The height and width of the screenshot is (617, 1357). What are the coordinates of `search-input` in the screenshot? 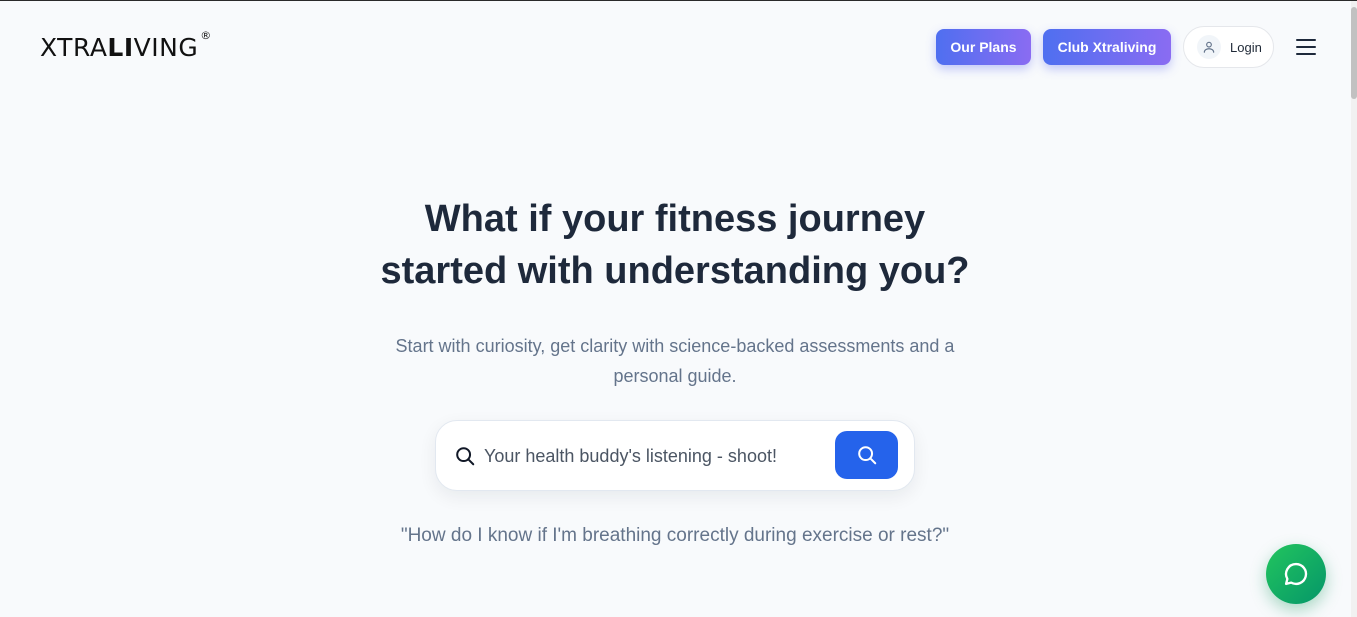 It's located at (654, 456).